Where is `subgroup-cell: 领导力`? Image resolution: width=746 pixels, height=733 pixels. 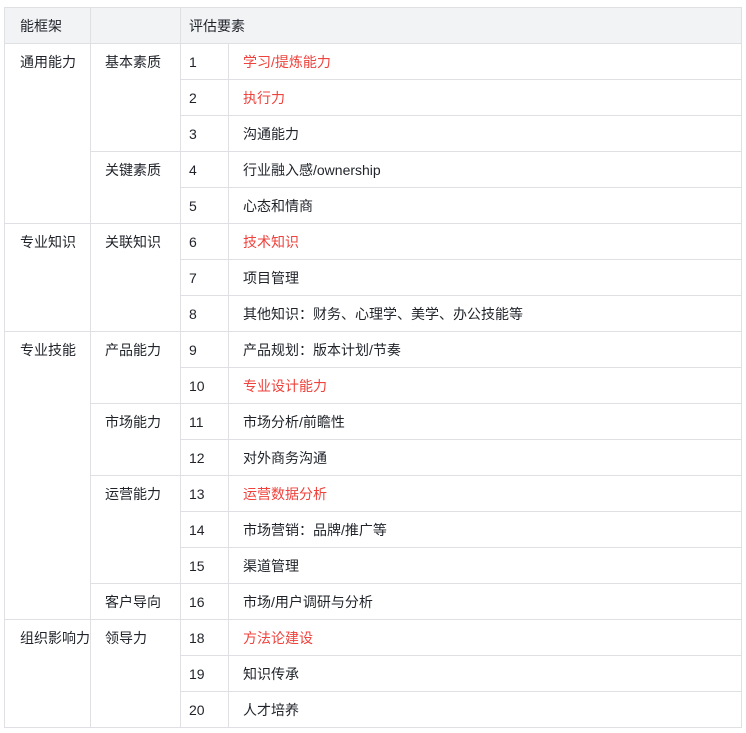 subgroup-cell: 领导力 is located at coordinates (136, 674).